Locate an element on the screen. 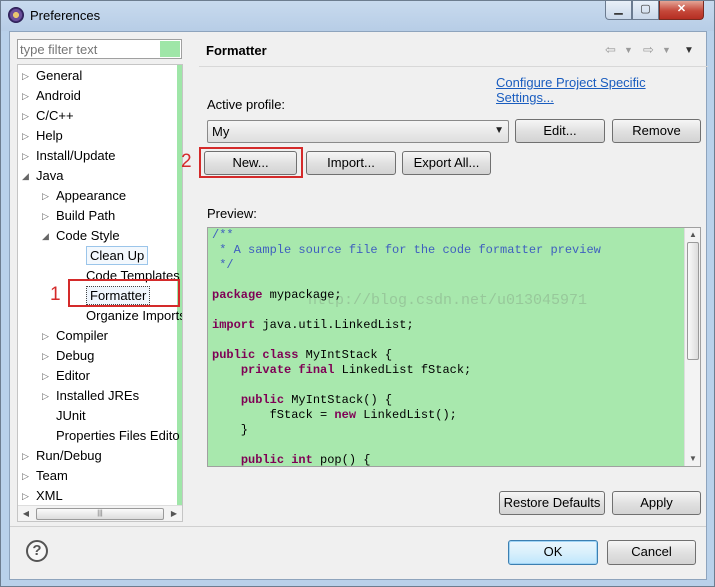 Image resolution: width=715 pixels, height=587 pixels. tree-item-team: ▷ Team is located at coordinates (97, 476).